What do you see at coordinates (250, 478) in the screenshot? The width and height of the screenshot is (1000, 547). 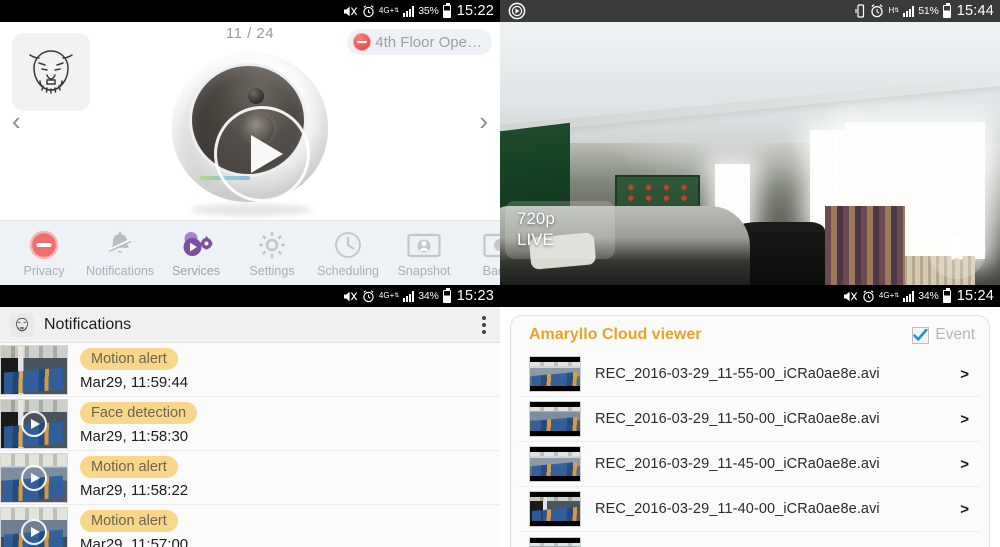 I see `list-item: Motion alert Mar29, 11:58:22` at bounding box center [250, 478].